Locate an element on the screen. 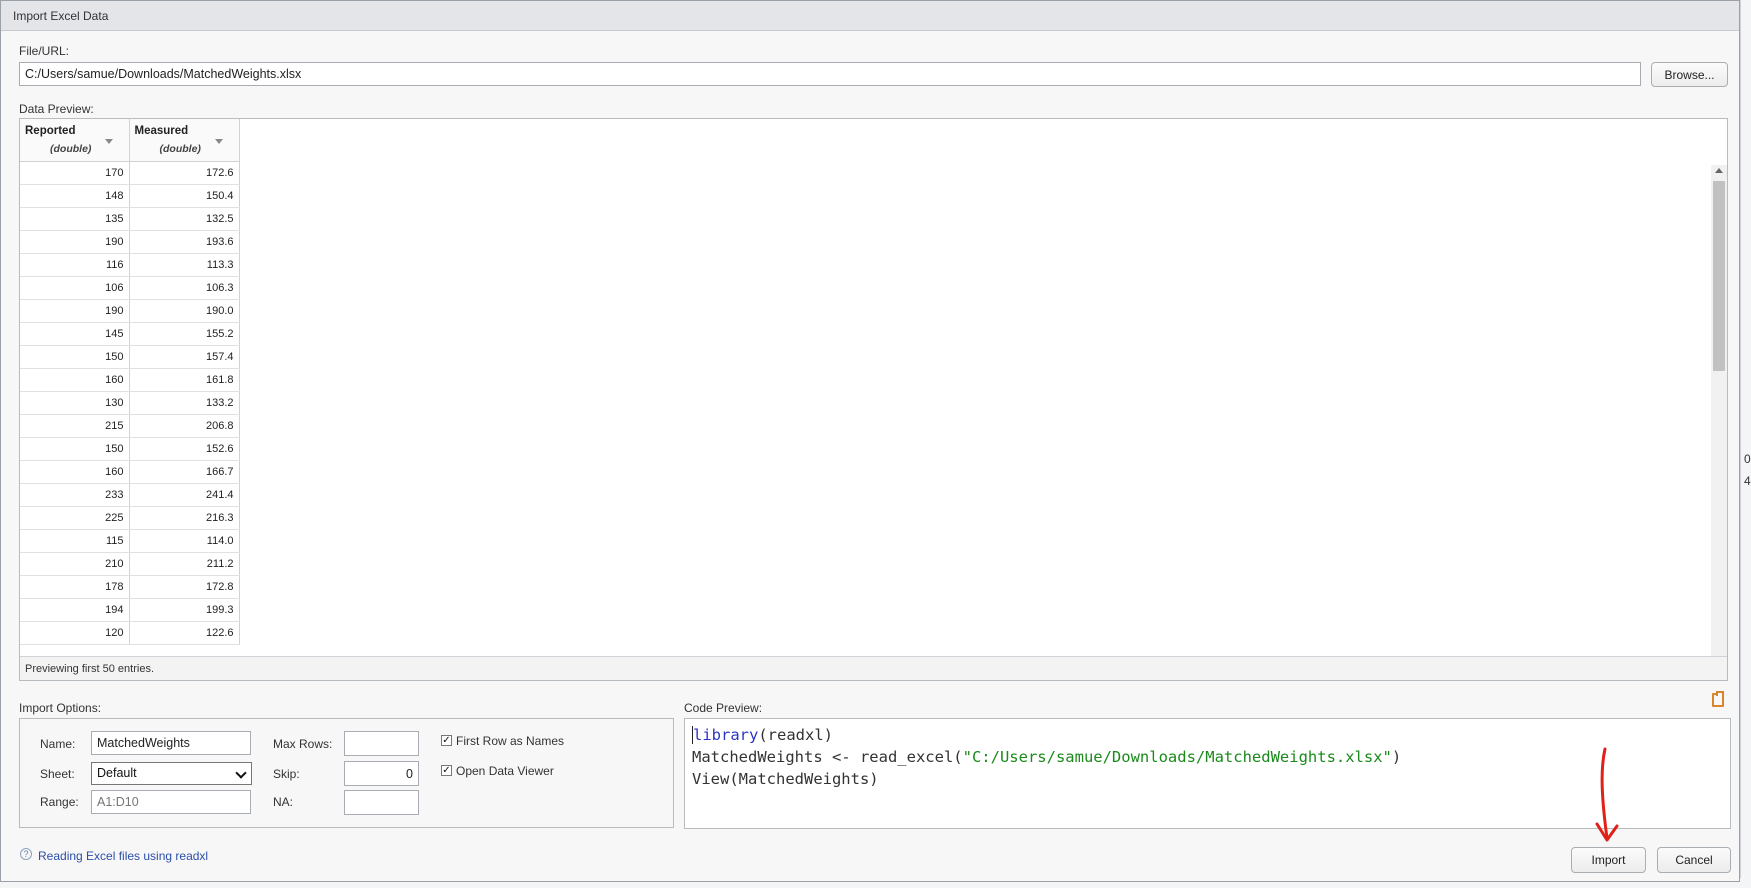  cell-measured: 133.2 is located at coordinates (184, 403).